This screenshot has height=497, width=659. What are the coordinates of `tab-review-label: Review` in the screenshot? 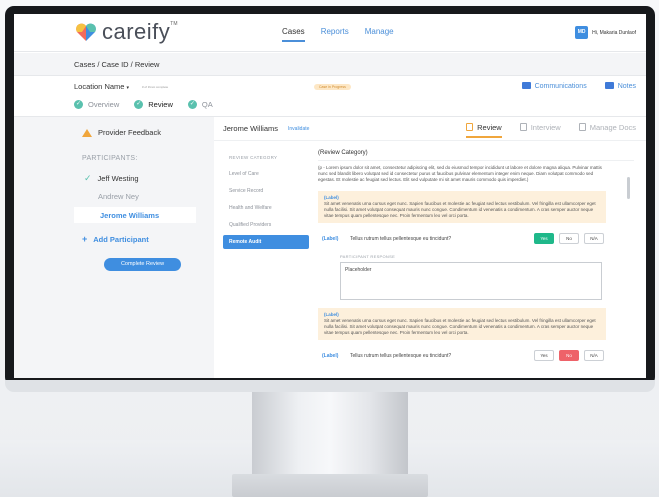 It's located at (489, 127).